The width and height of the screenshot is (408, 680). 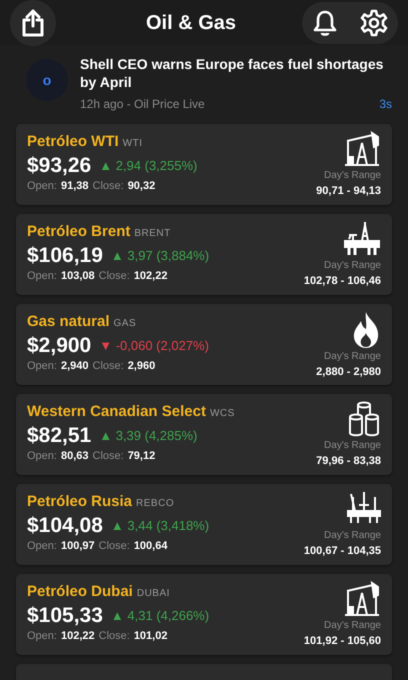 I want to click on price: $2,900, so click(x=59, y=346).